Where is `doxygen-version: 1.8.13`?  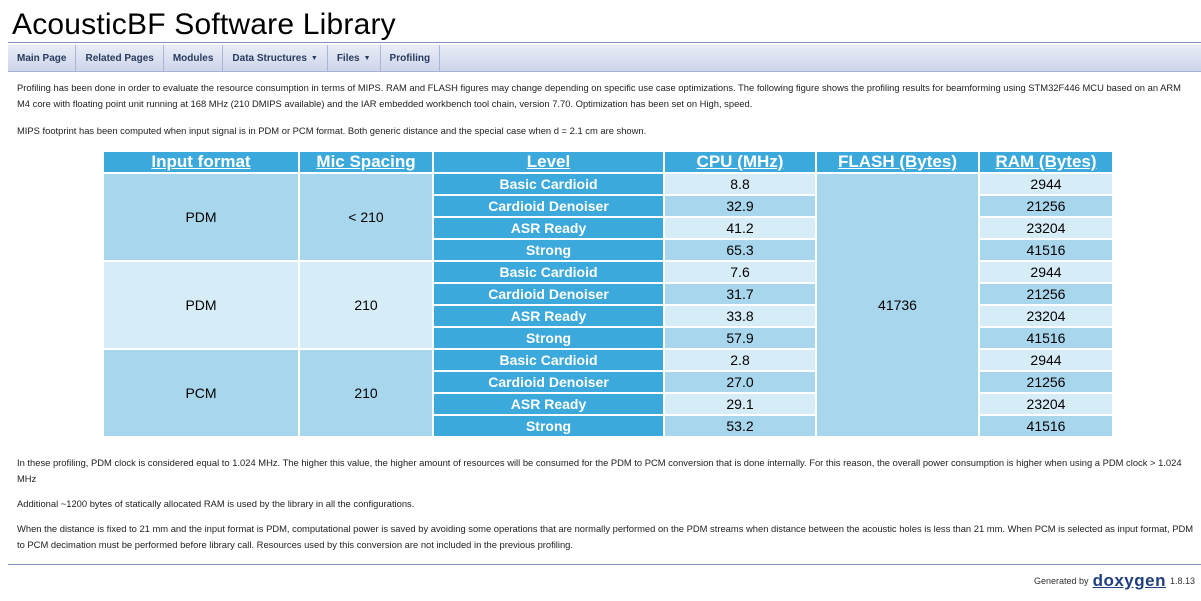 doxygen-version: 1.8.13 is located at coordinates (1182, 581).